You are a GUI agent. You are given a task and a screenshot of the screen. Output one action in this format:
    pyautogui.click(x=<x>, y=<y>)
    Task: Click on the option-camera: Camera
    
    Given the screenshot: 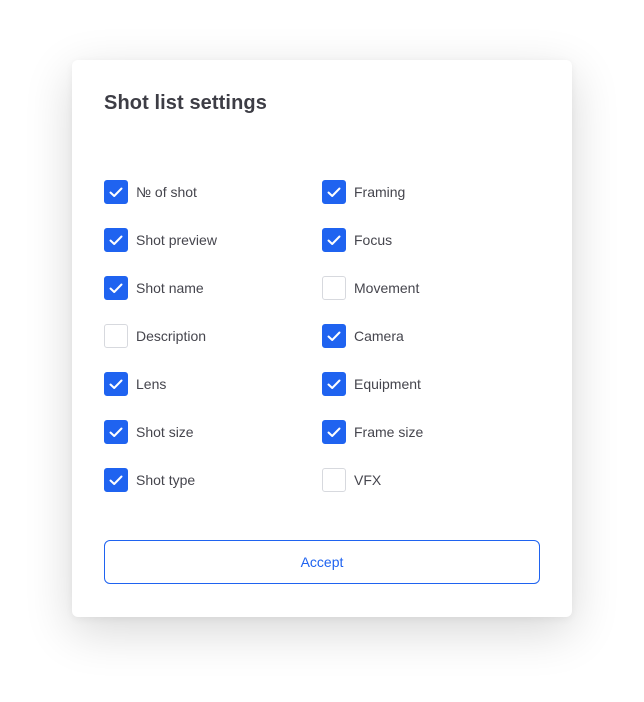 What is the action you would take?
    pyautogui.click(x=372, y=336)
    